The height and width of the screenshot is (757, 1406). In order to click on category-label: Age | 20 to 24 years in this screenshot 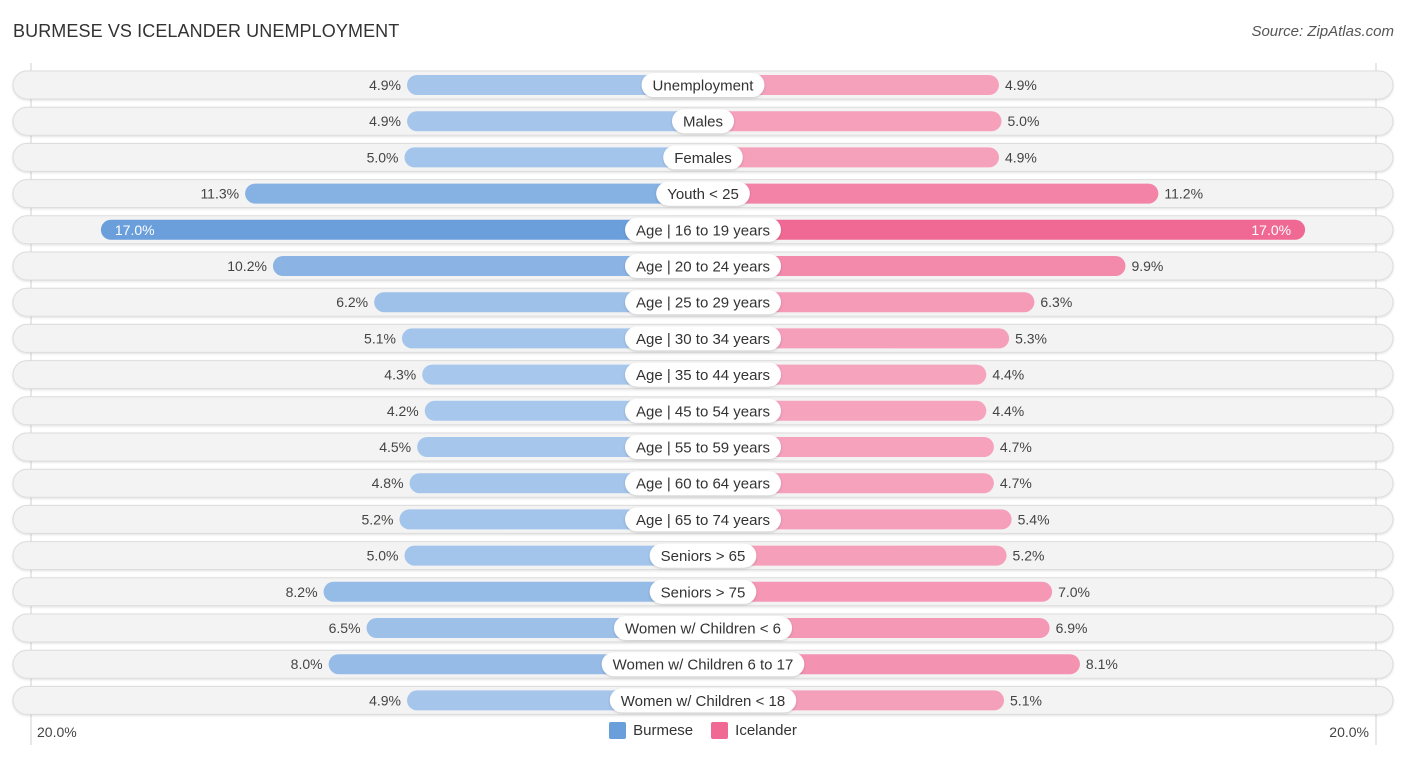, I will do `click(703, 267)`.